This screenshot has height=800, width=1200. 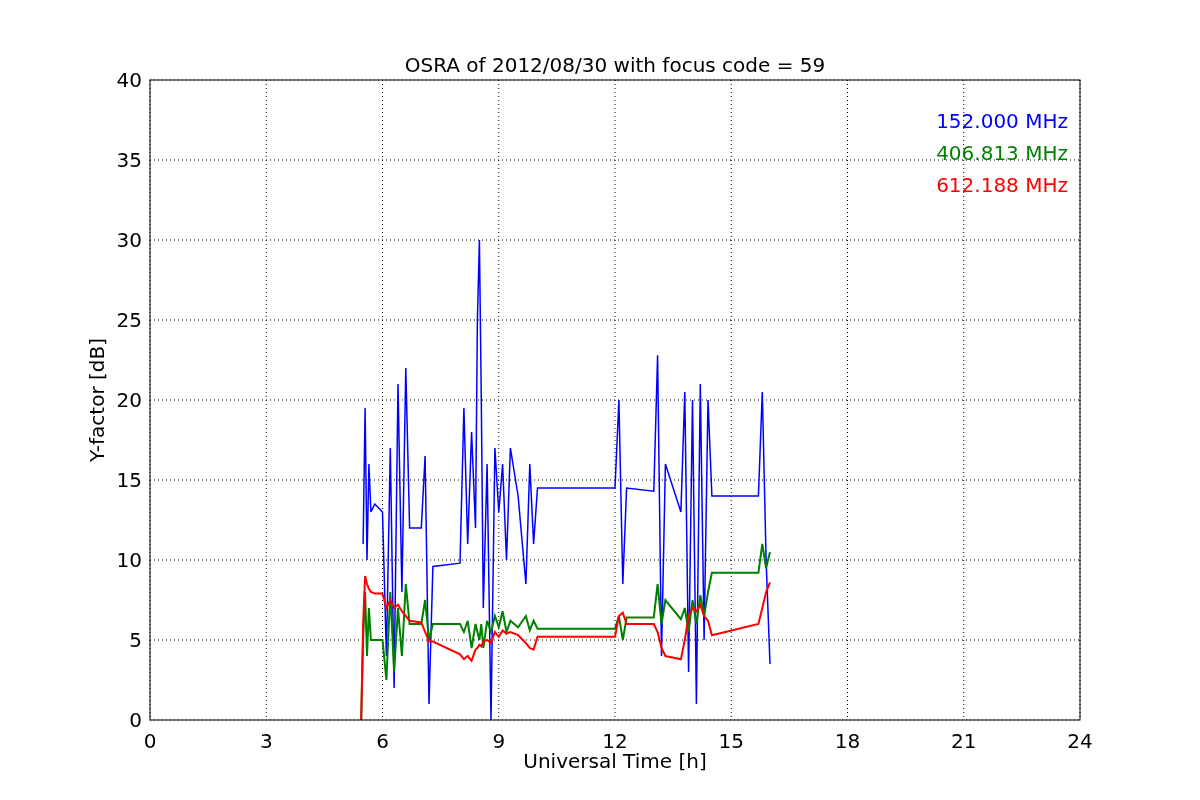 What do you see at coordinates (499, 741) in the screenshot?
I see `tick-label: 9` at bounding box center [499, 741].